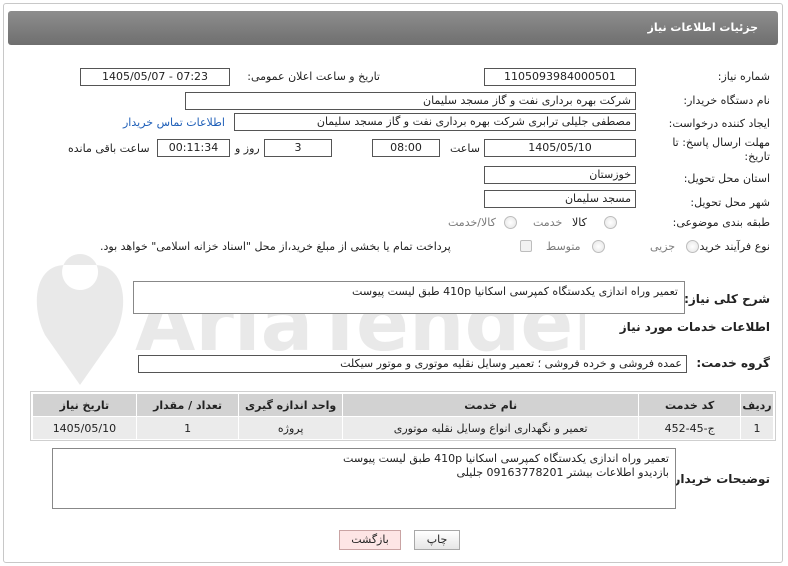 Image resolution: width=788 pixels, height=566 pixels. Describe the element at coordinates (721, 142) in the screenshot. I see `deadline-label: مهلت ارسال پاسخ: تا` at that location.